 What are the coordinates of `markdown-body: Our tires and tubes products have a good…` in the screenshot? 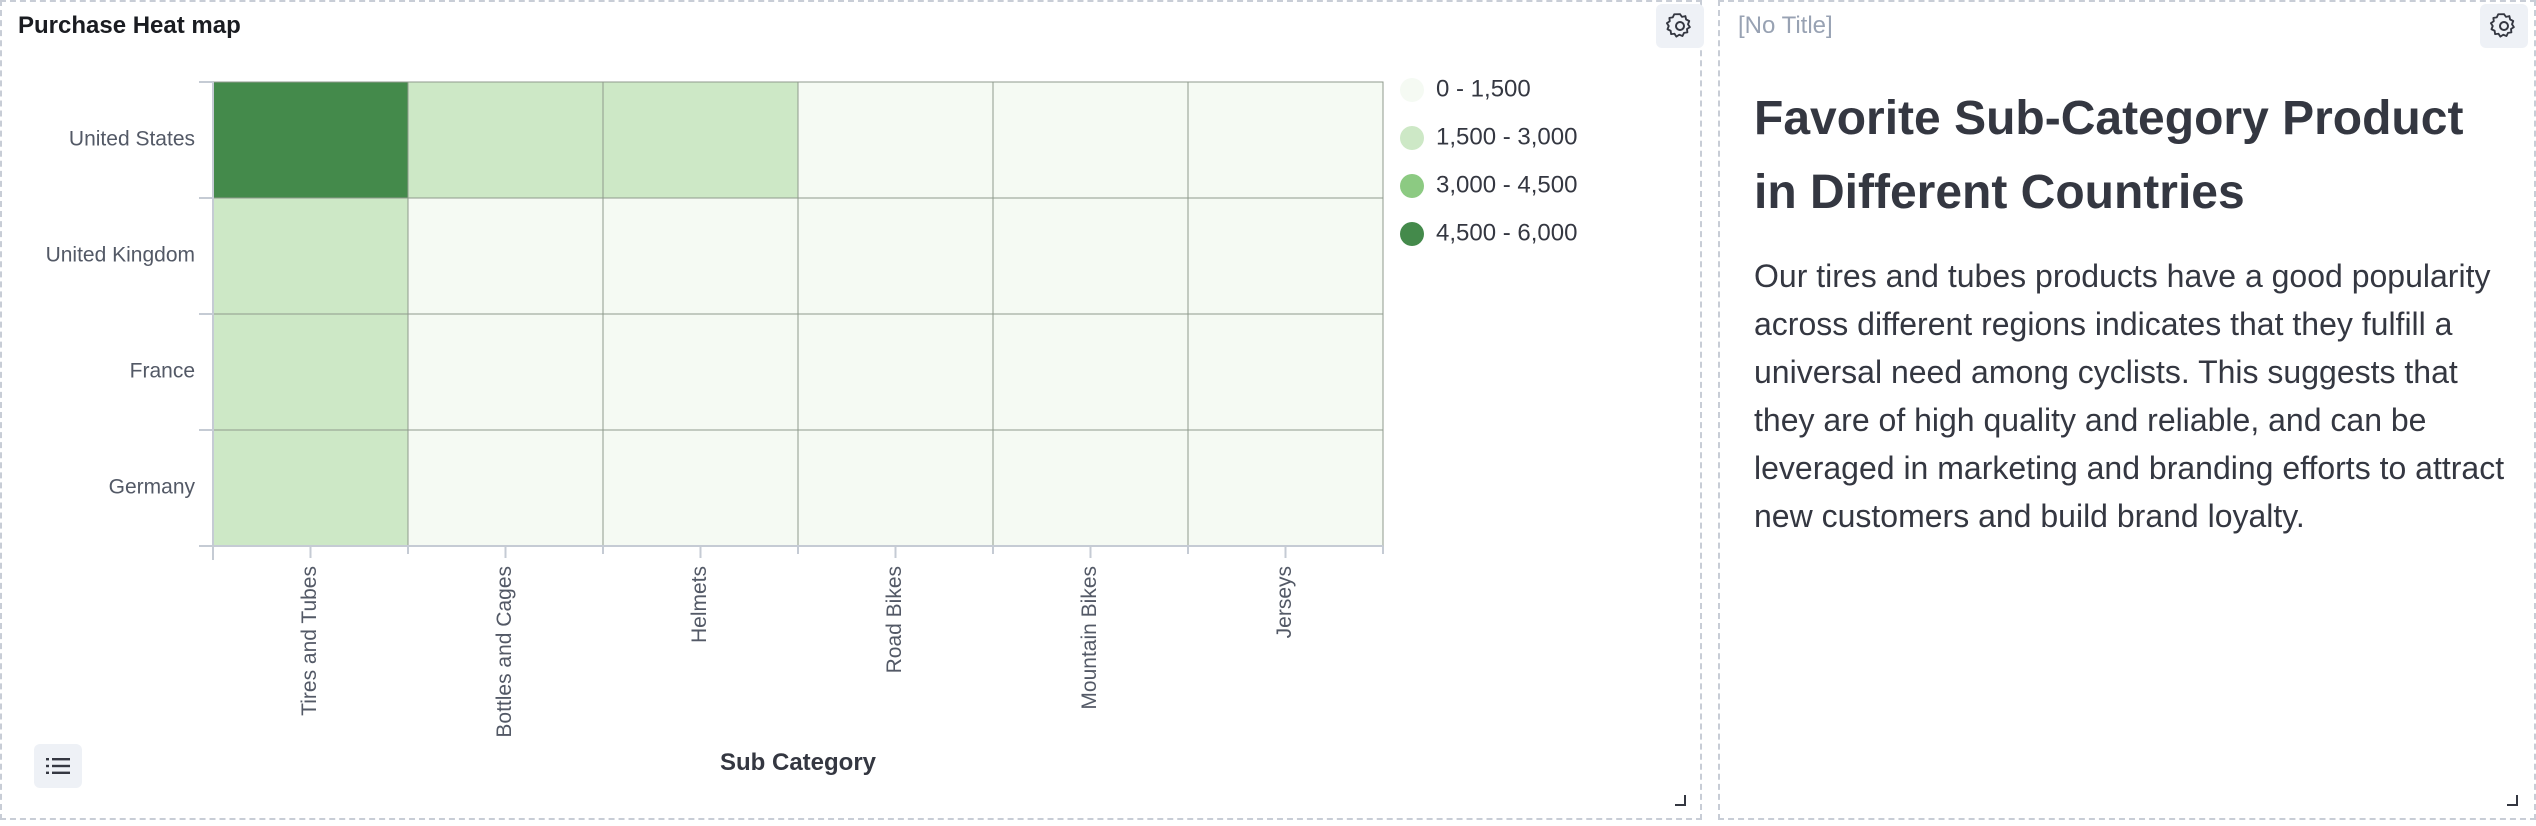 It's located at (2129, 396).